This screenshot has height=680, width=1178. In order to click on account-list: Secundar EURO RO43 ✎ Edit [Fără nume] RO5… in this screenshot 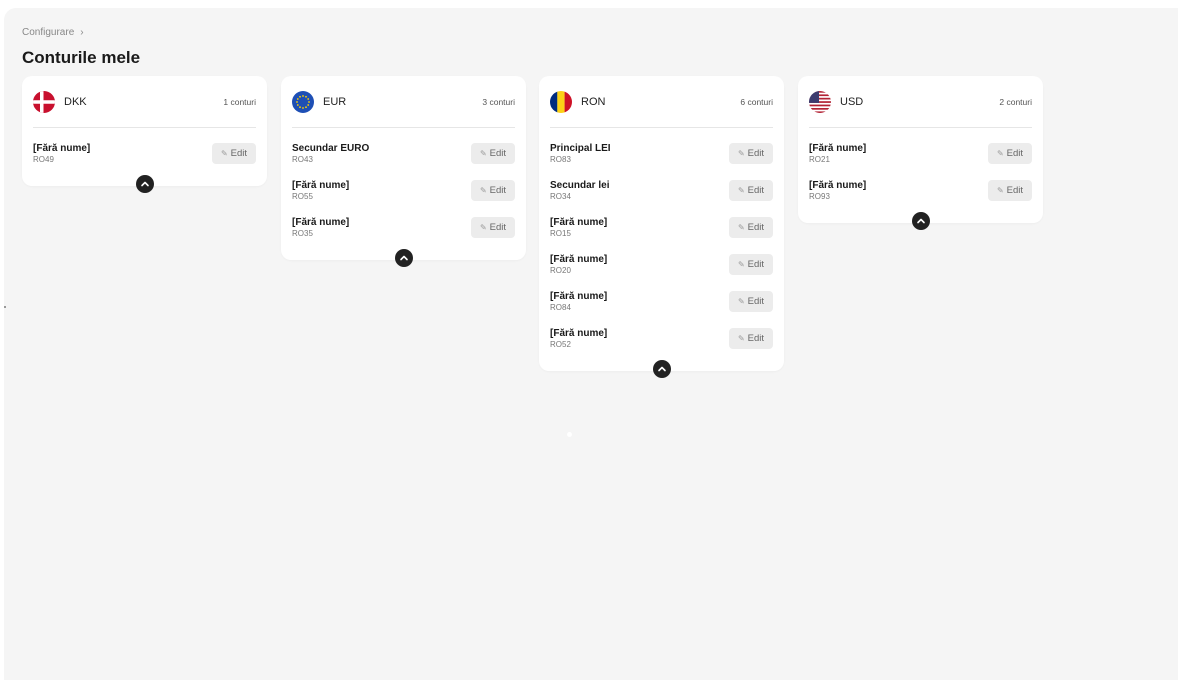, I will do `click(403, 194)`.